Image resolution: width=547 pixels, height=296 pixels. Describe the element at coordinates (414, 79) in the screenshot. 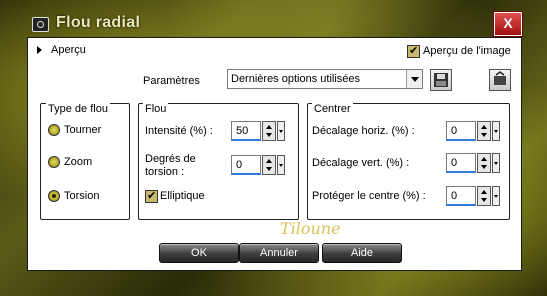

I see `dropdown-arrow-icon` at that location.